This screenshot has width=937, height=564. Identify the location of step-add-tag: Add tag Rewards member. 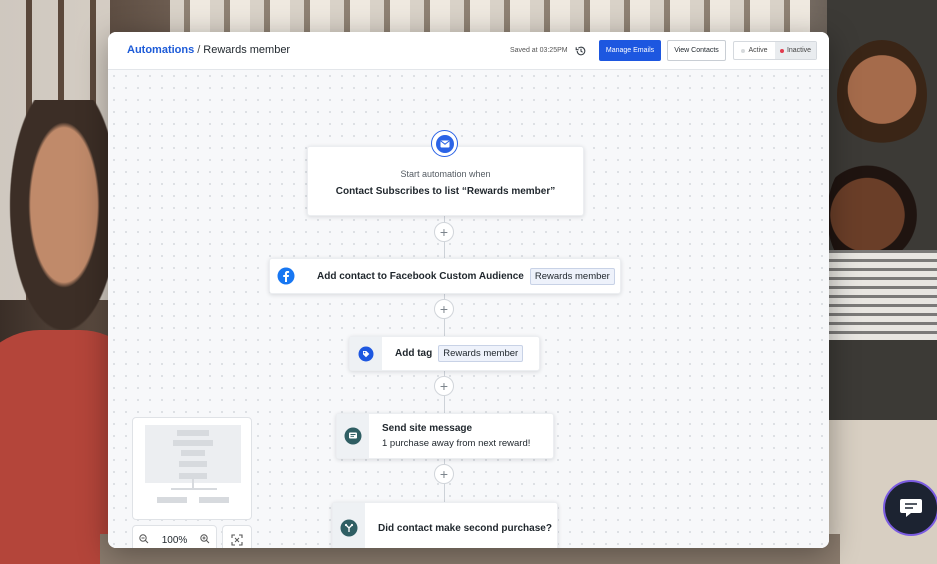
(444, 353).